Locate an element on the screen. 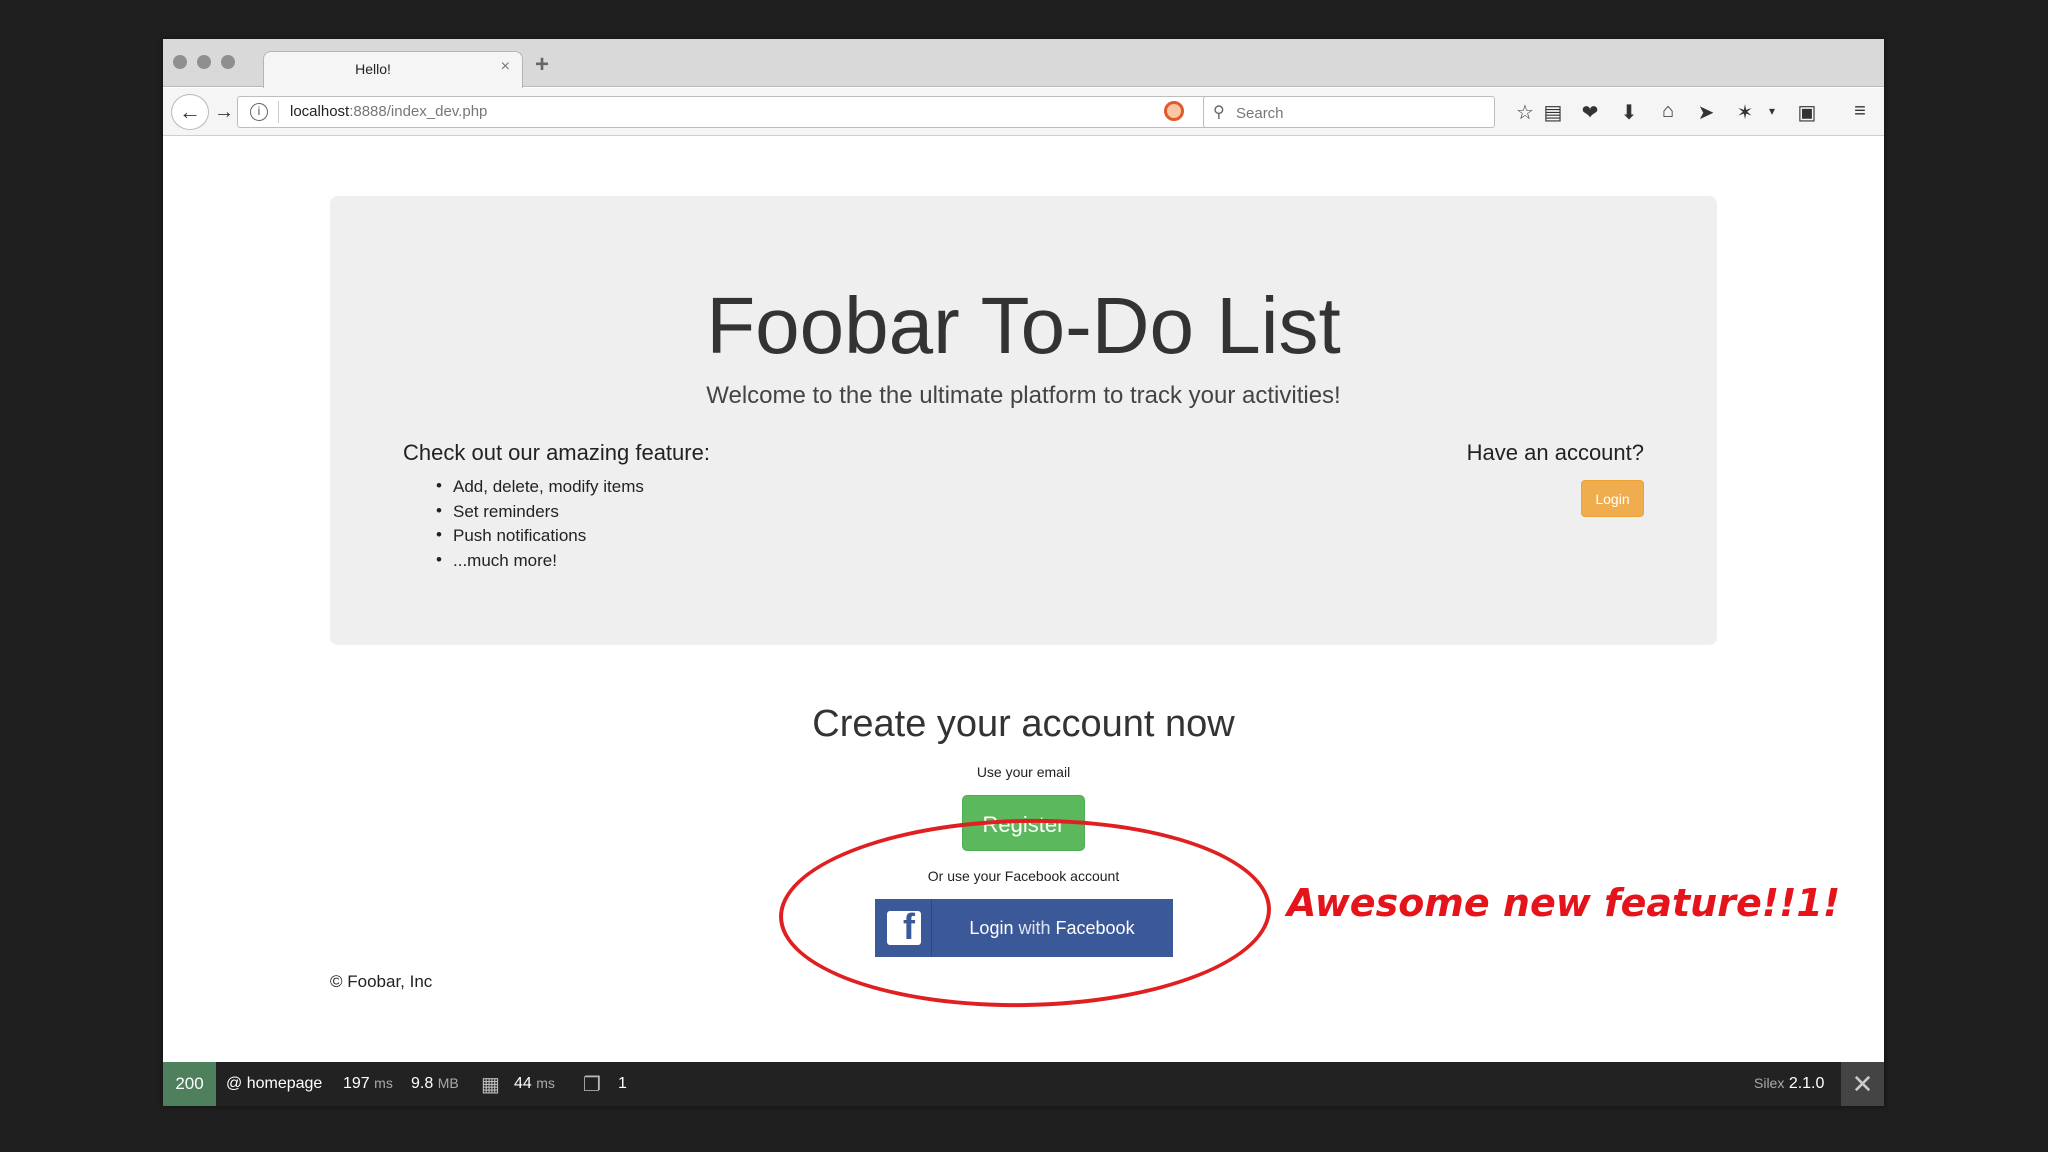  page-title: Foobar To-Do List is located at coordinates (1023, 325).